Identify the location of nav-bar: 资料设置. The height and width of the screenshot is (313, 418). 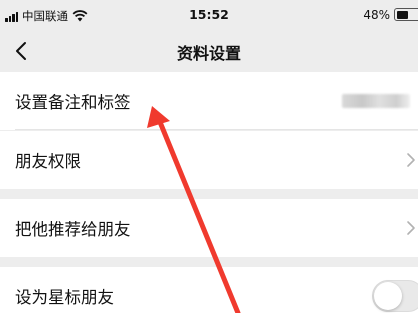
(209, 51).